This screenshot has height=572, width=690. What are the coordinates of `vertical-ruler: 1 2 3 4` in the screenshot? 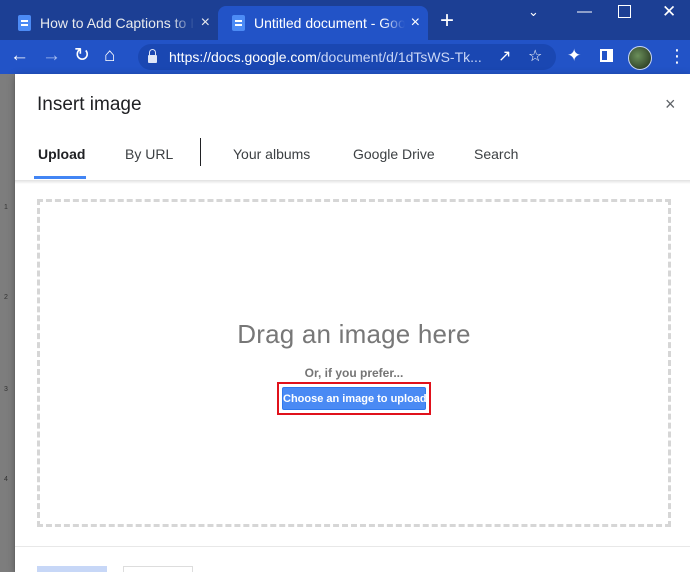 It's located at (7, 323).